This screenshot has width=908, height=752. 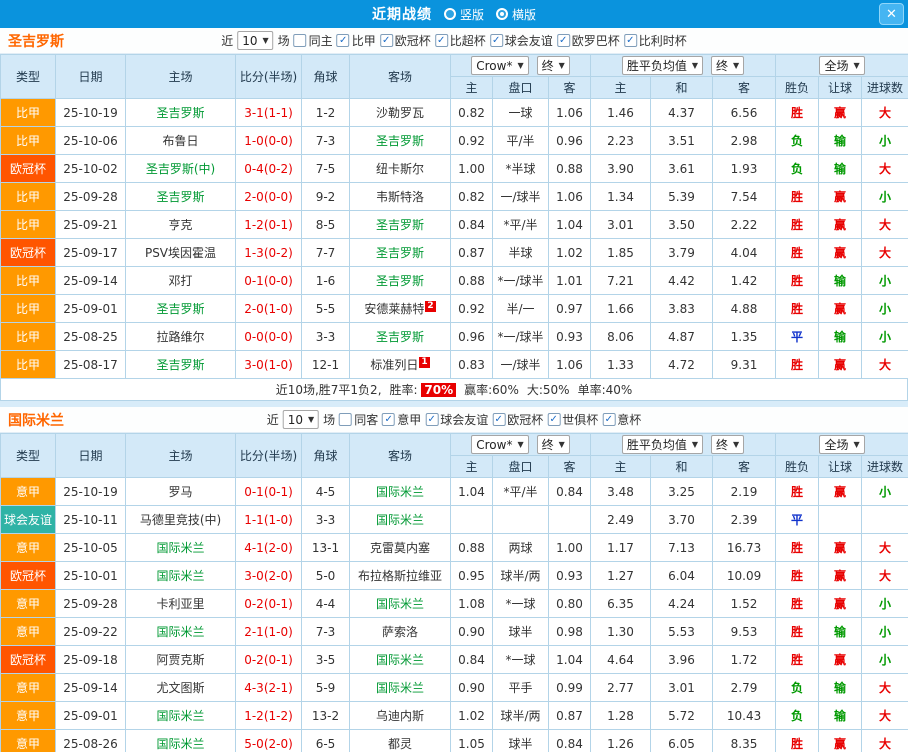 I want to click on same-venue-filter: 同客, so click(x=358, y=419).